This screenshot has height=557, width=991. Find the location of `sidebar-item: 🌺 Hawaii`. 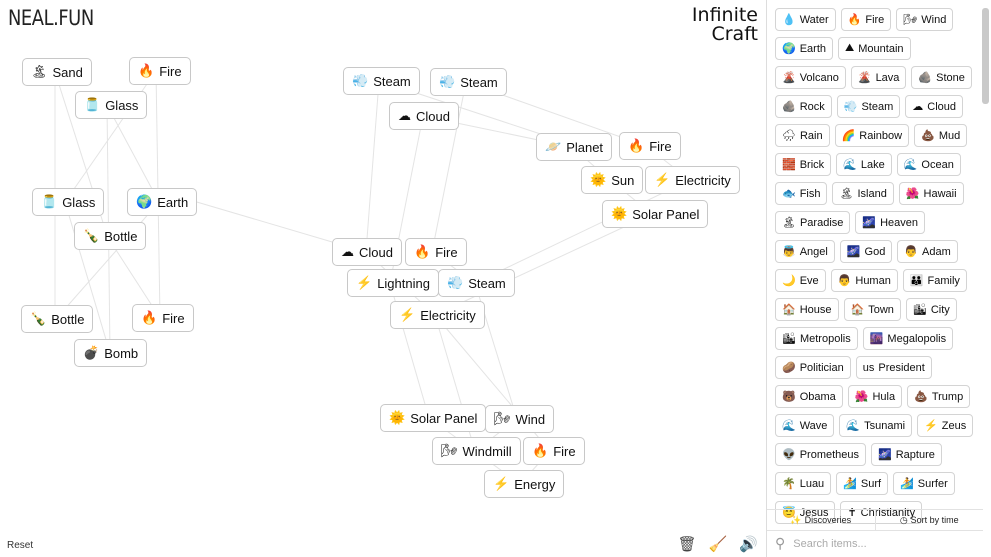

sidebar-item: 🌺 Hawaii is located at coordinates (931, 193).